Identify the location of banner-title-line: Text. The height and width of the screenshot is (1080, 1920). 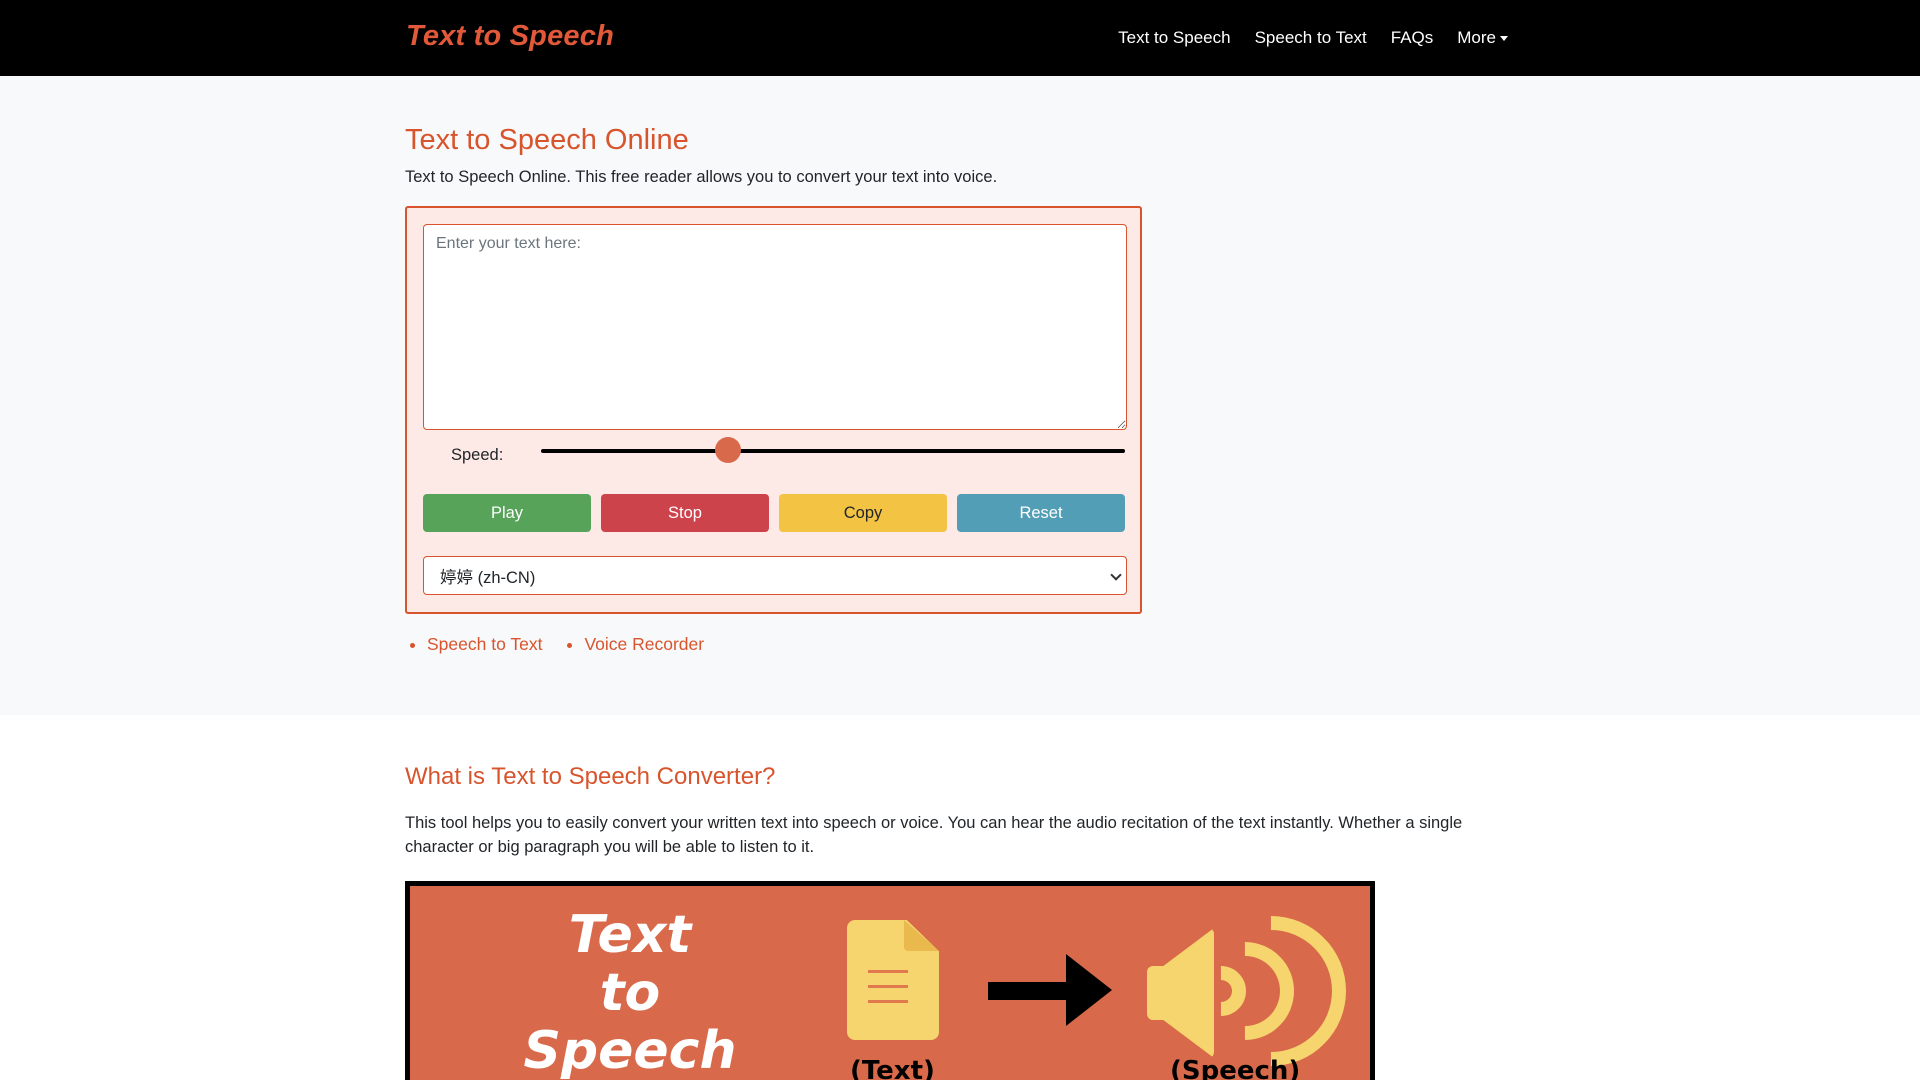
(630, 935).